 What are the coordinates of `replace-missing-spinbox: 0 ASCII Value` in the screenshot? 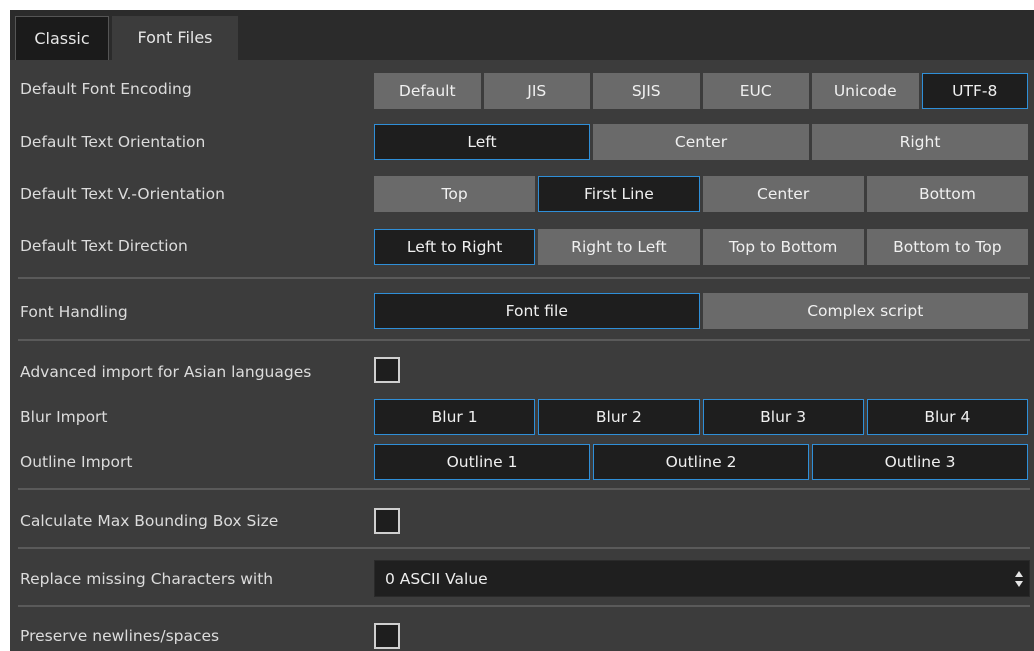 It's located at (702, 578).